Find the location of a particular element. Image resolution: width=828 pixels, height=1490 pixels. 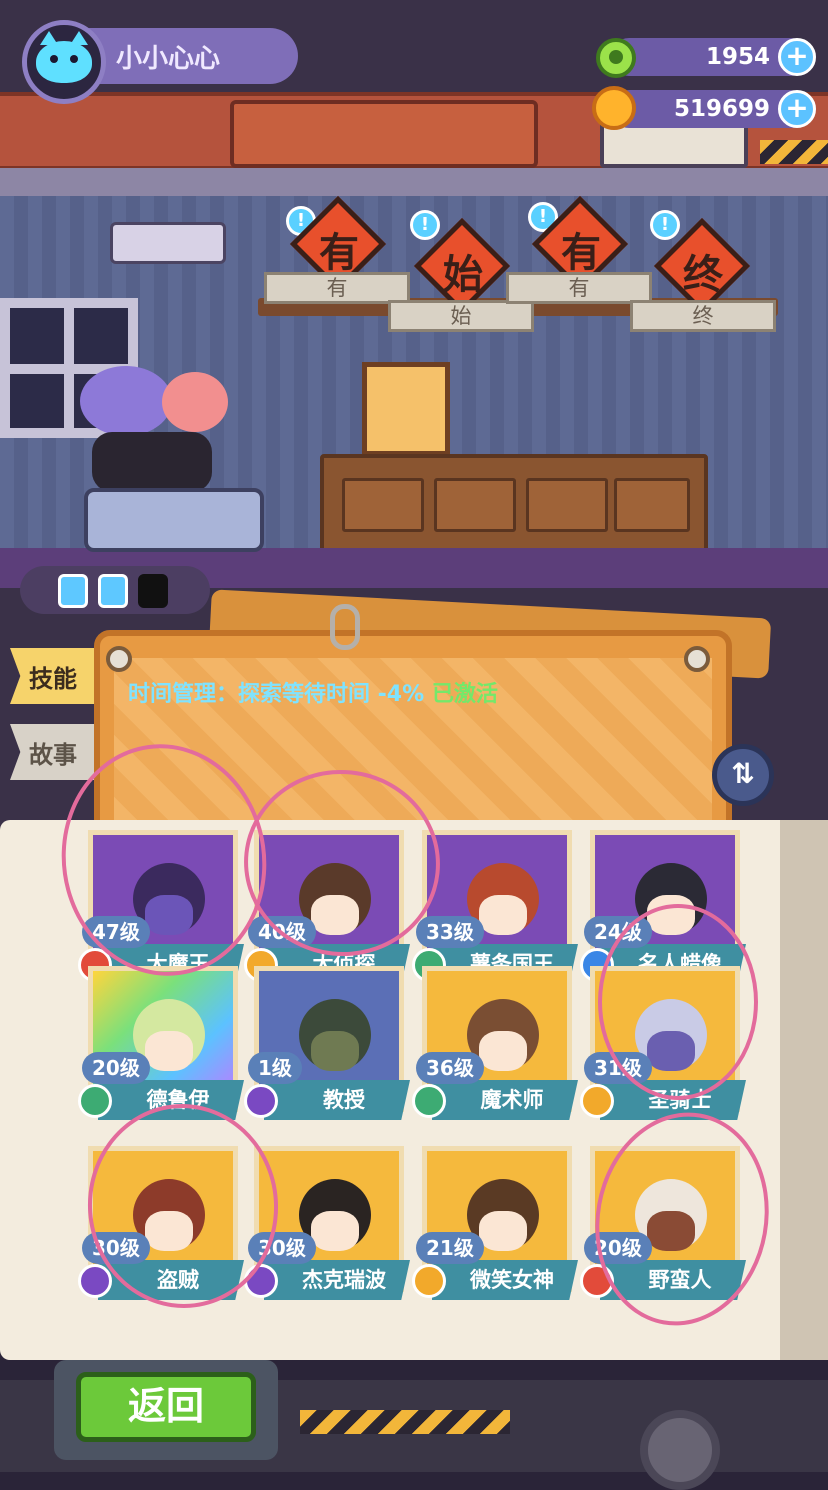

pink-circle-mark is located at coordinates (678, 1002).